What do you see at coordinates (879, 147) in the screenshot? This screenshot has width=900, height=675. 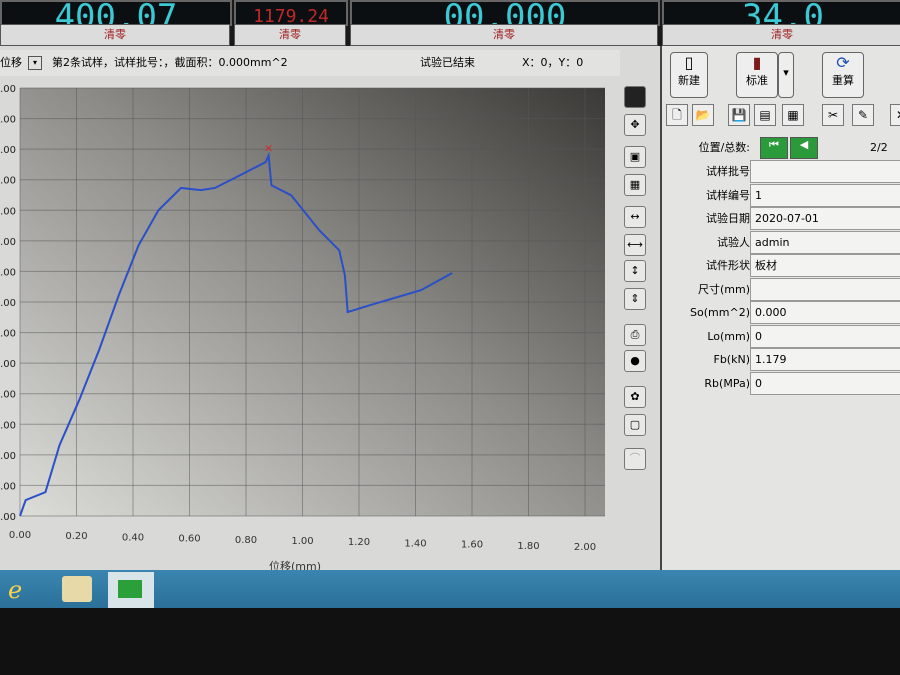 I see `record-position: 2/2` at bounding box center [879, 147].